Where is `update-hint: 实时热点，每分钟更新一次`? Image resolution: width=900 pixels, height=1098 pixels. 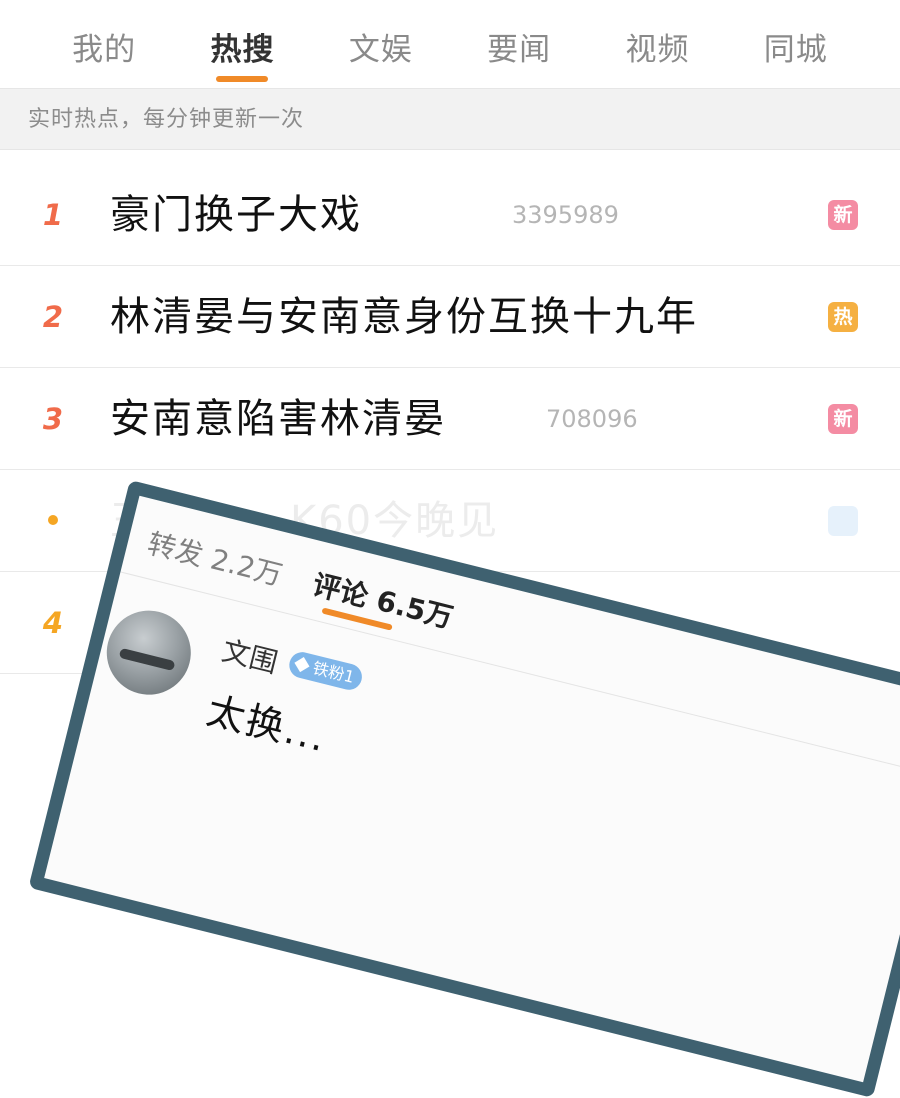
update-hint: 实时热点，每分钟更新一次 is located at coordinates (450, 119).